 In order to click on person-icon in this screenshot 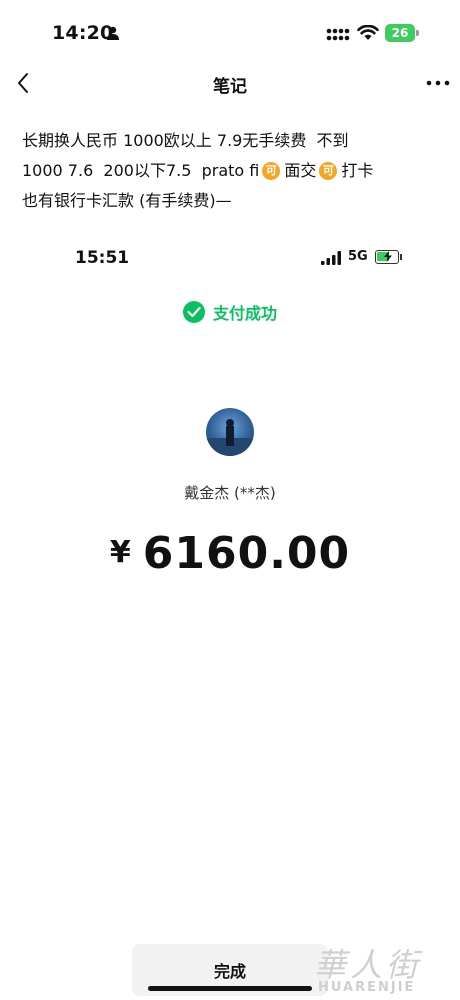, I will do `click(113, 33)`.